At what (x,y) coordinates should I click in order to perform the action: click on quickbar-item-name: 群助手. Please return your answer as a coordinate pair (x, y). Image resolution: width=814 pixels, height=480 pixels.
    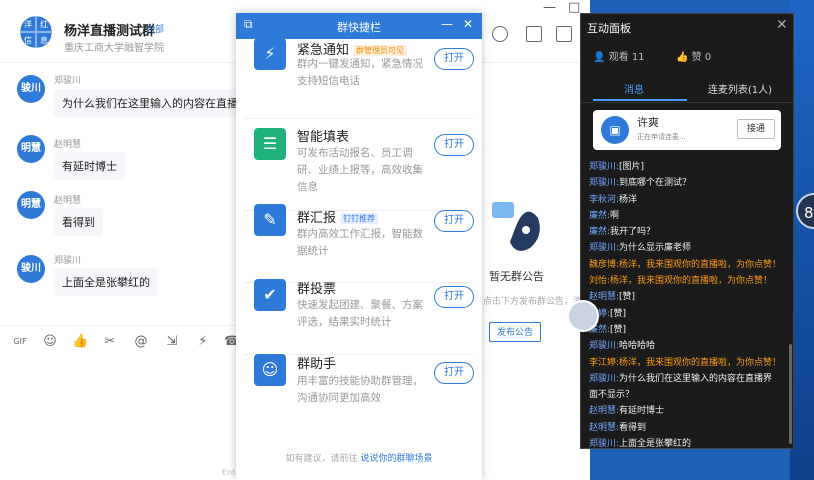
    Looking at the image, I should click on (317, 364).